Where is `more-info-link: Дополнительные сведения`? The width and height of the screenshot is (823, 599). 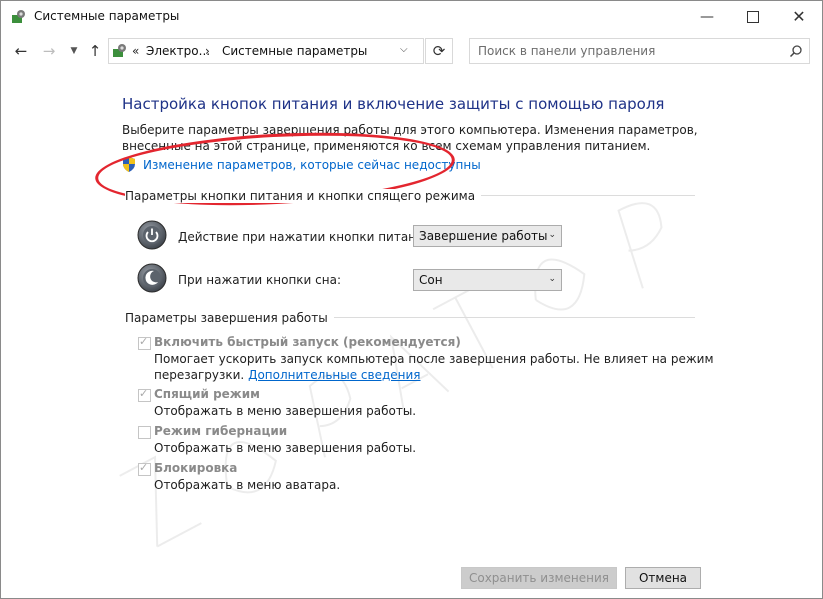 more-info-link: Дополнительные сведения is located at coordinates (334, 375).